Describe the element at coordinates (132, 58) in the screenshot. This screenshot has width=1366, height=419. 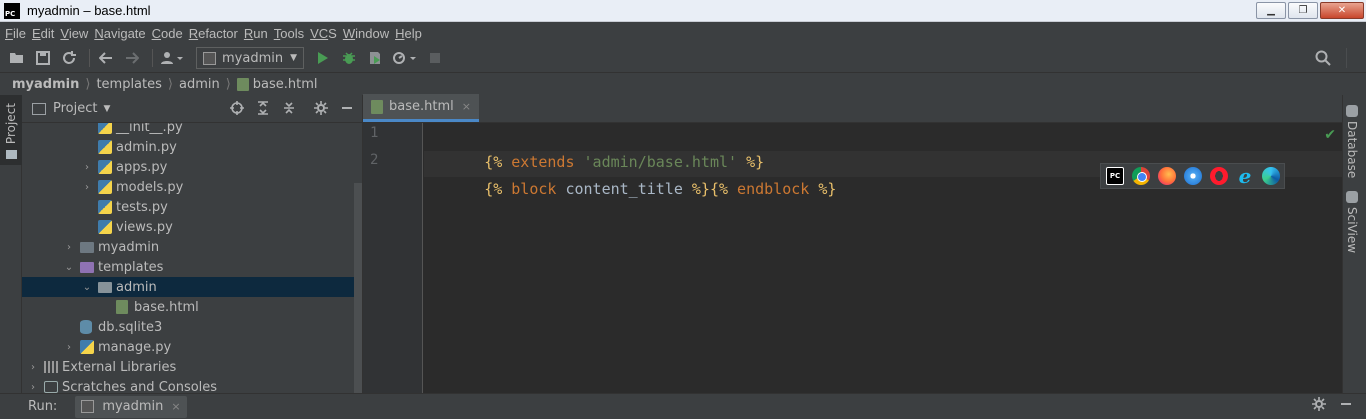
I see `arrow-right-icon` at that location.